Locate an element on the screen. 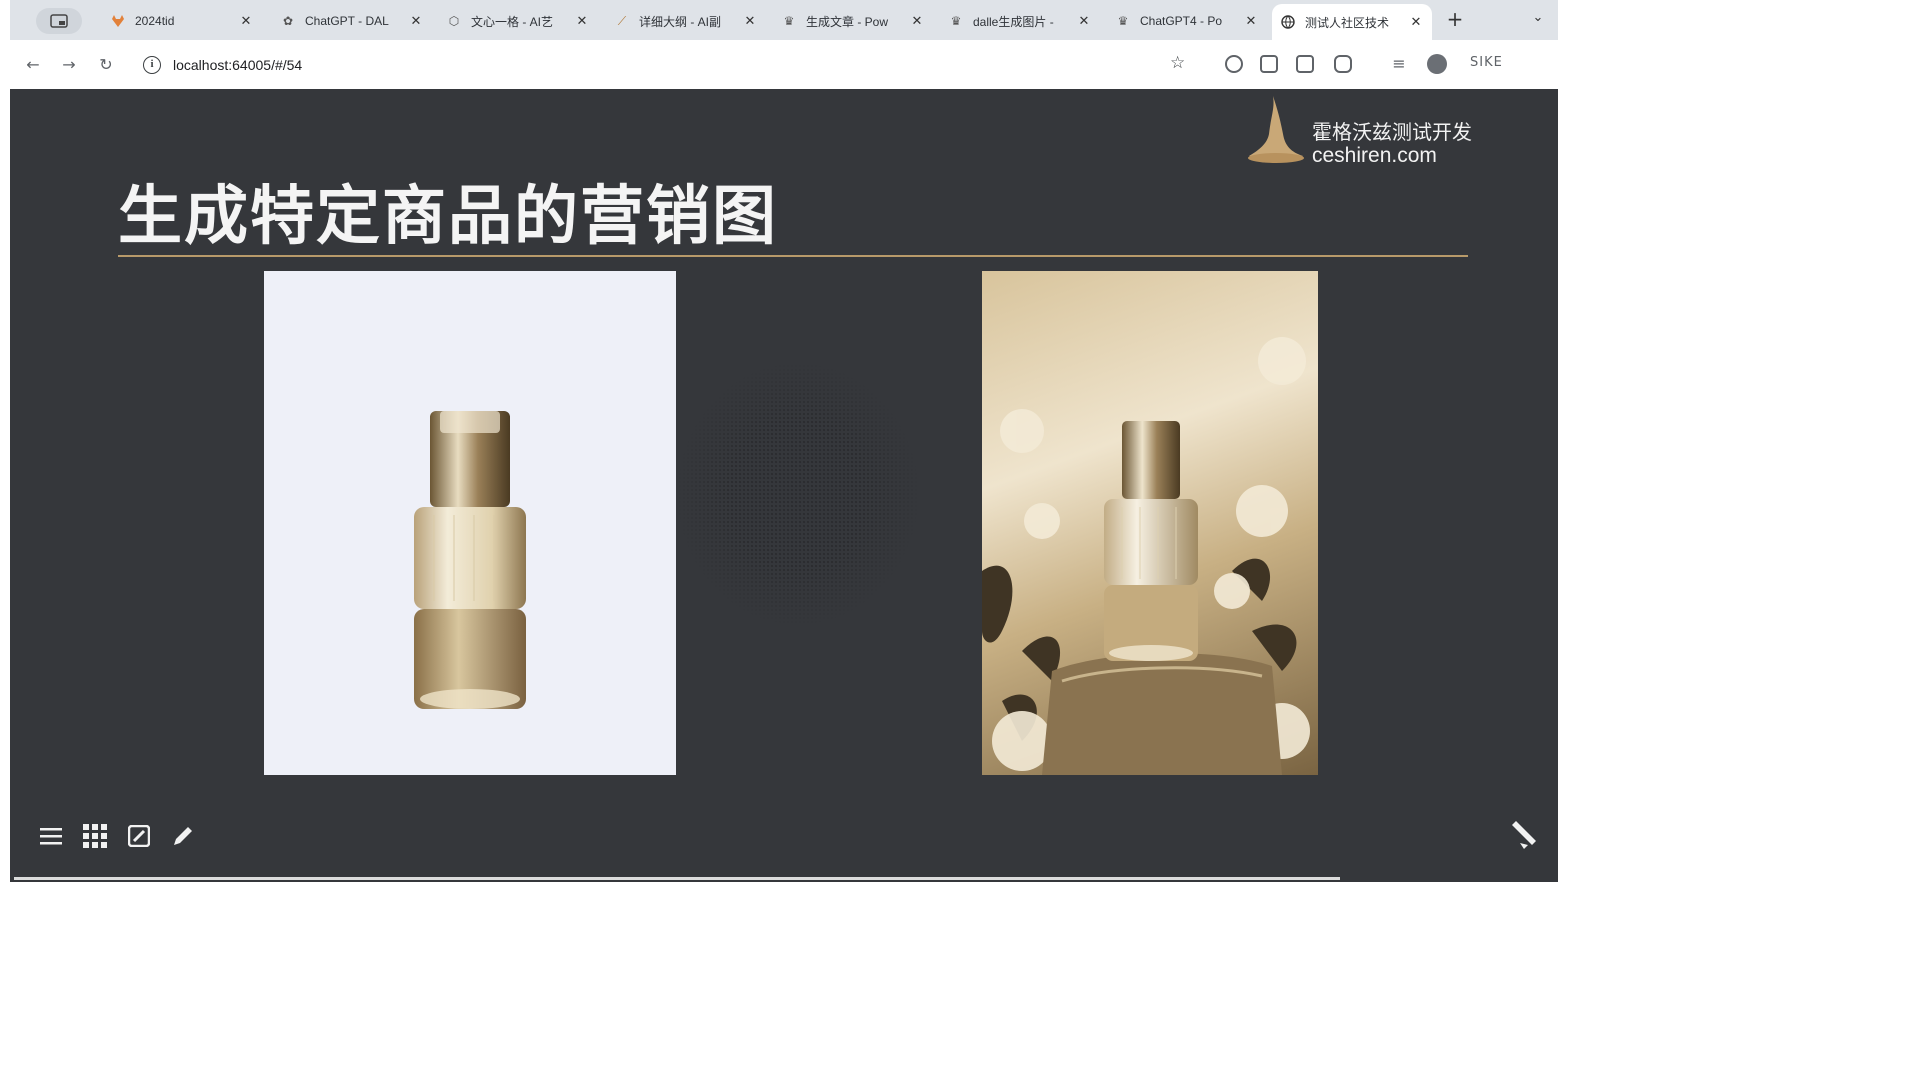 The height and width of the screenshot is (1080, 1920). back-arrow-icon: ← is located at coordinates (33, 65).